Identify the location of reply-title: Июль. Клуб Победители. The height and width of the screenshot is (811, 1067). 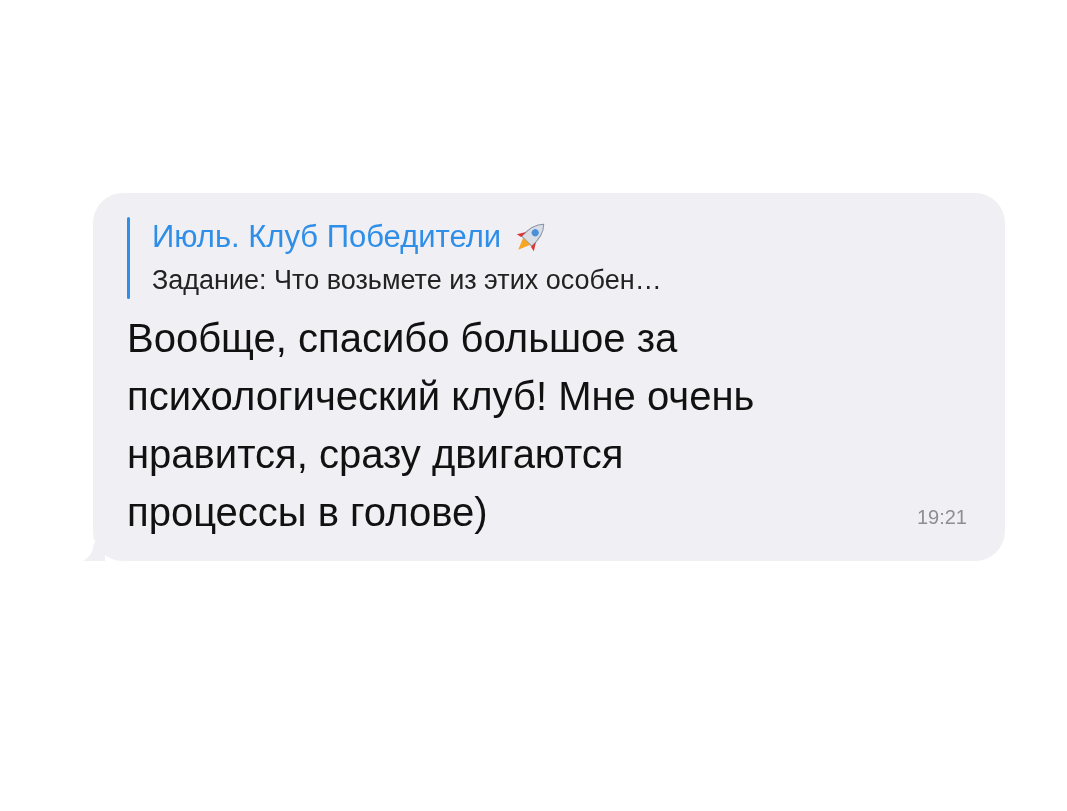
(327, 237).